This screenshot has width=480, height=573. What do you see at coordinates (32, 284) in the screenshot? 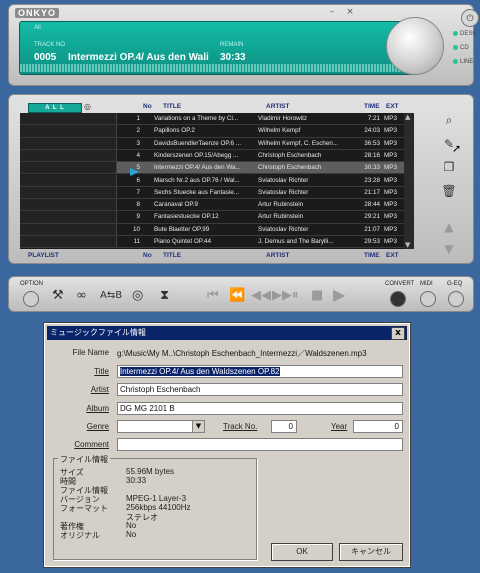
I see `option-label: OPTION` at bounding box center [32, 284].